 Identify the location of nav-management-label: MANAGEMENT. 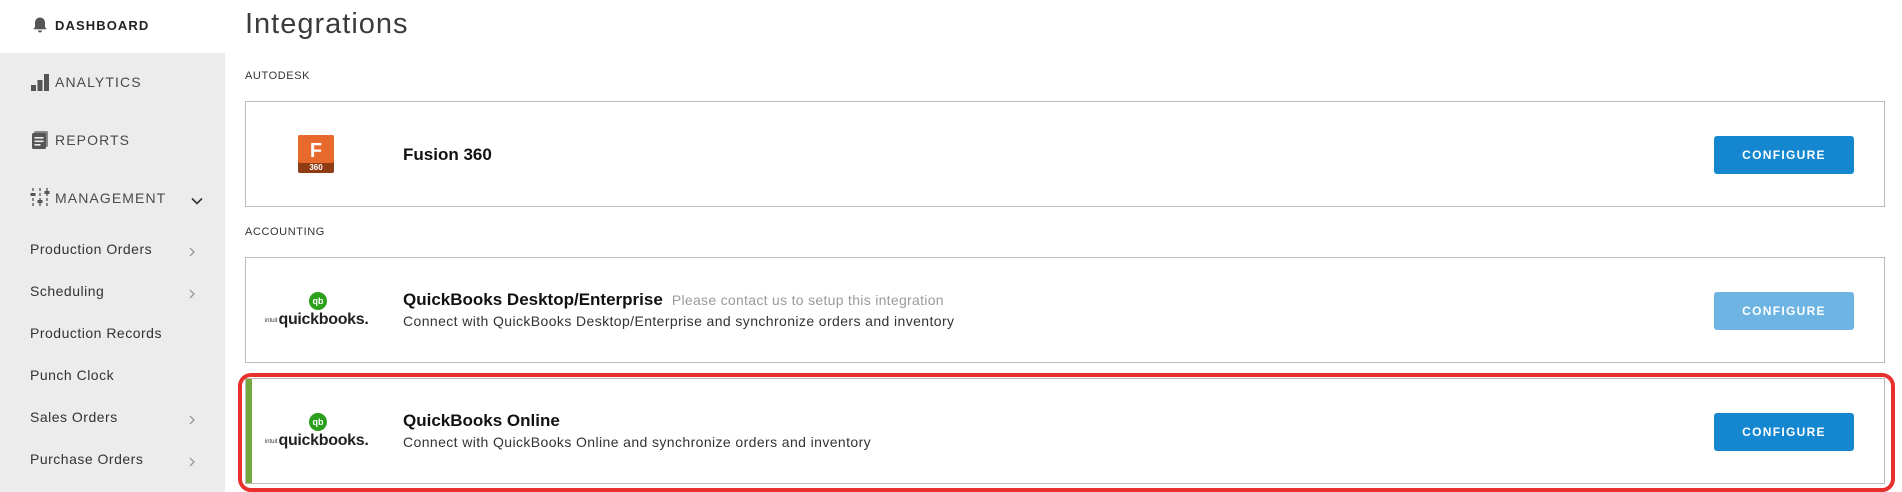
(111, 198).